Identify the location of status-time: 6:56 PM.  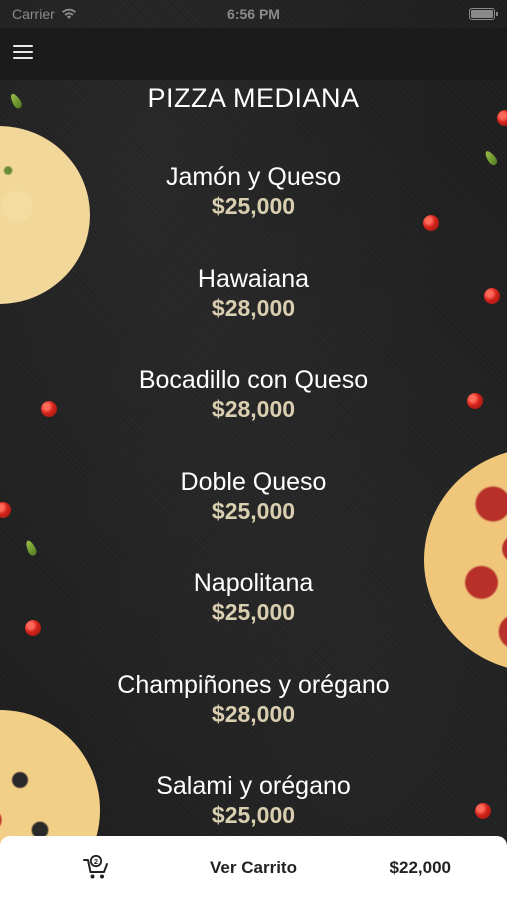
(253, 14).